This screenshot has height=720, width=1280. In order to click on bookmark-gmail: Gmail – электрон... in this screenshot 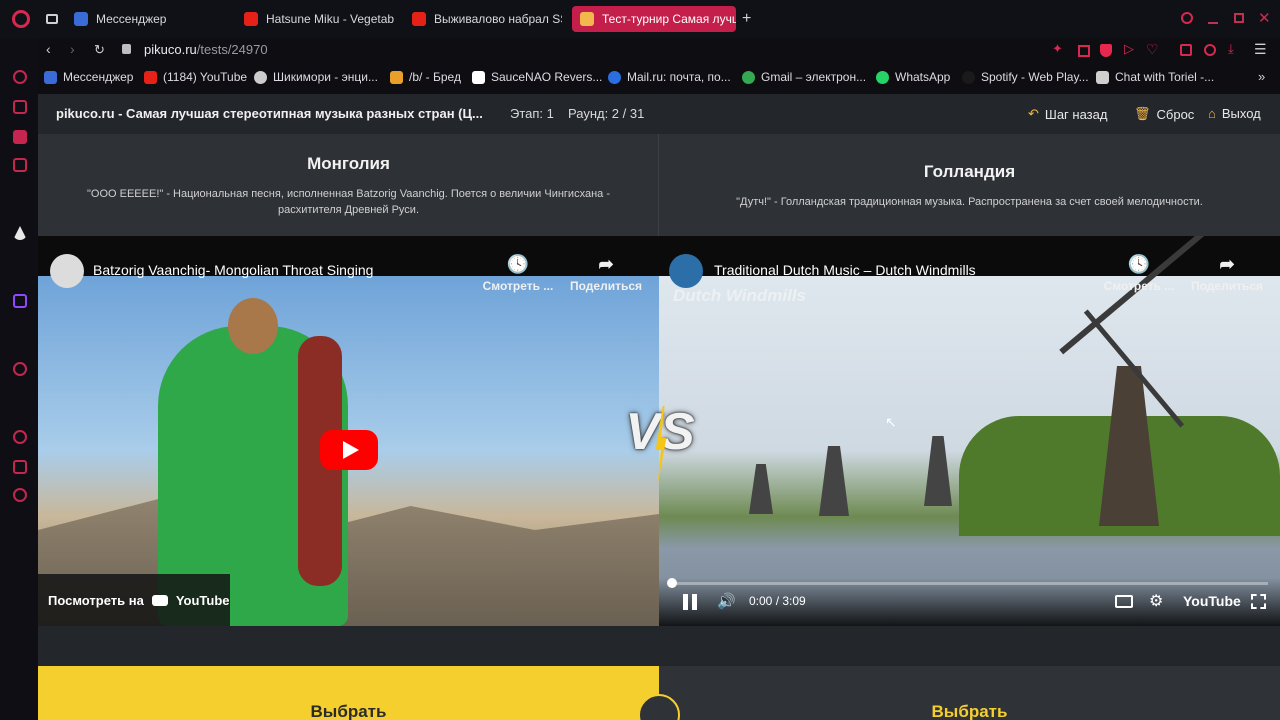, I will do `click(804, 77)`.